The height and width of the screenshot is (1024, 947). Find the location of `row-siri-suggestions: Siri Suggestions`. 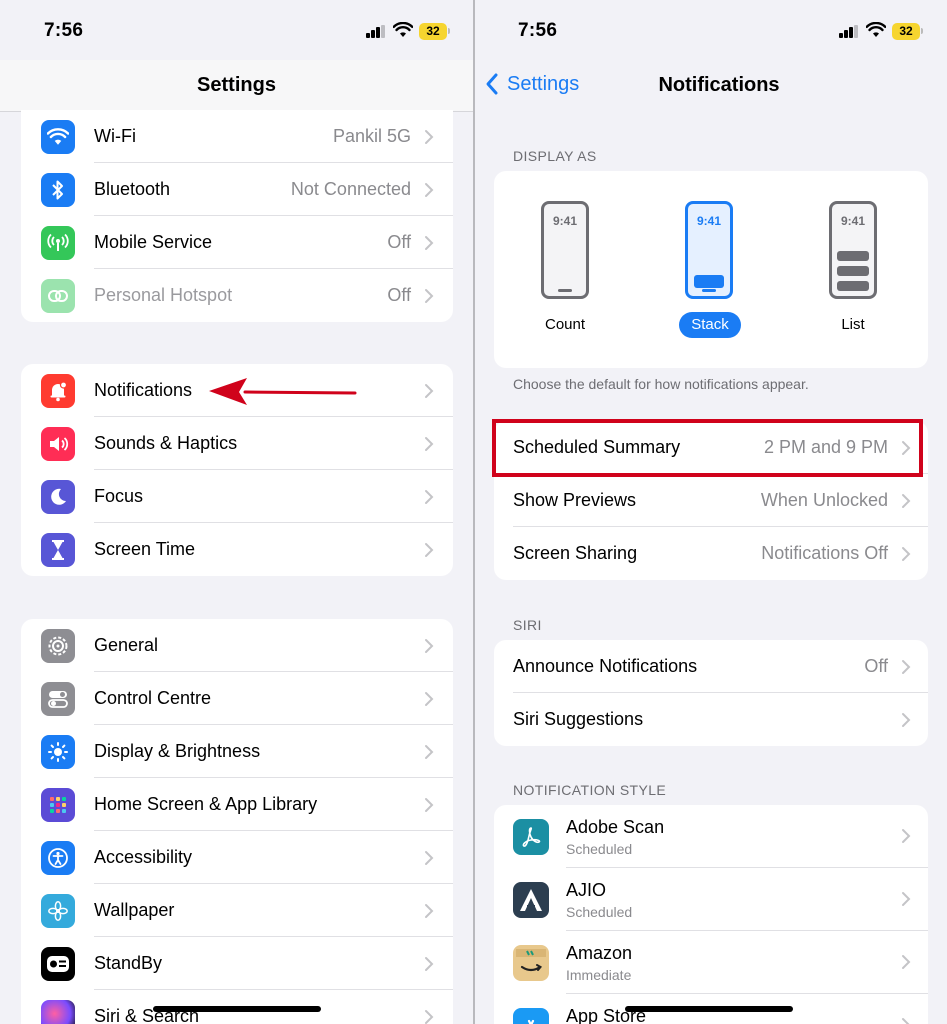

row-siri-suggestions: Siri Suggestions is located at coordinates (711, 719).